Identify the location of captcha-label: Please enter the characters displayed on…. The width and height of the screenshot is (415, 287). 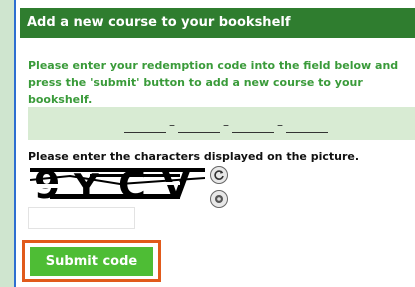
(194, 156).